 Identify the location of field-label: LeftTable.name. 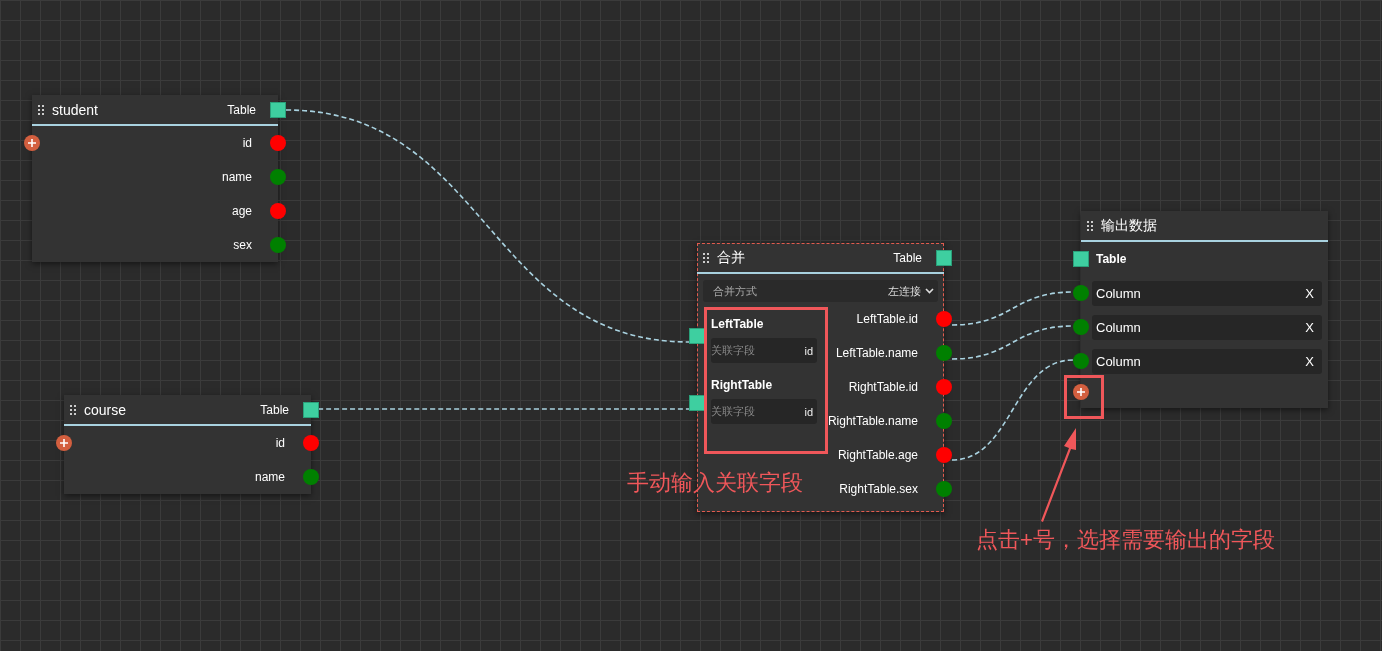
(876, 353).